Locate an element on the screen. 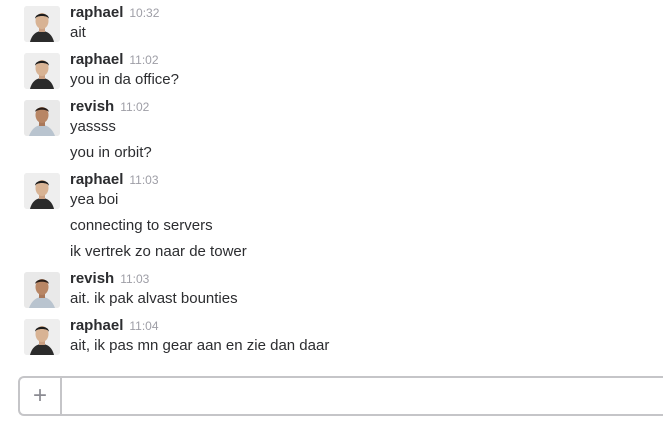  message-text: ait is located at coordinates (78, 32).